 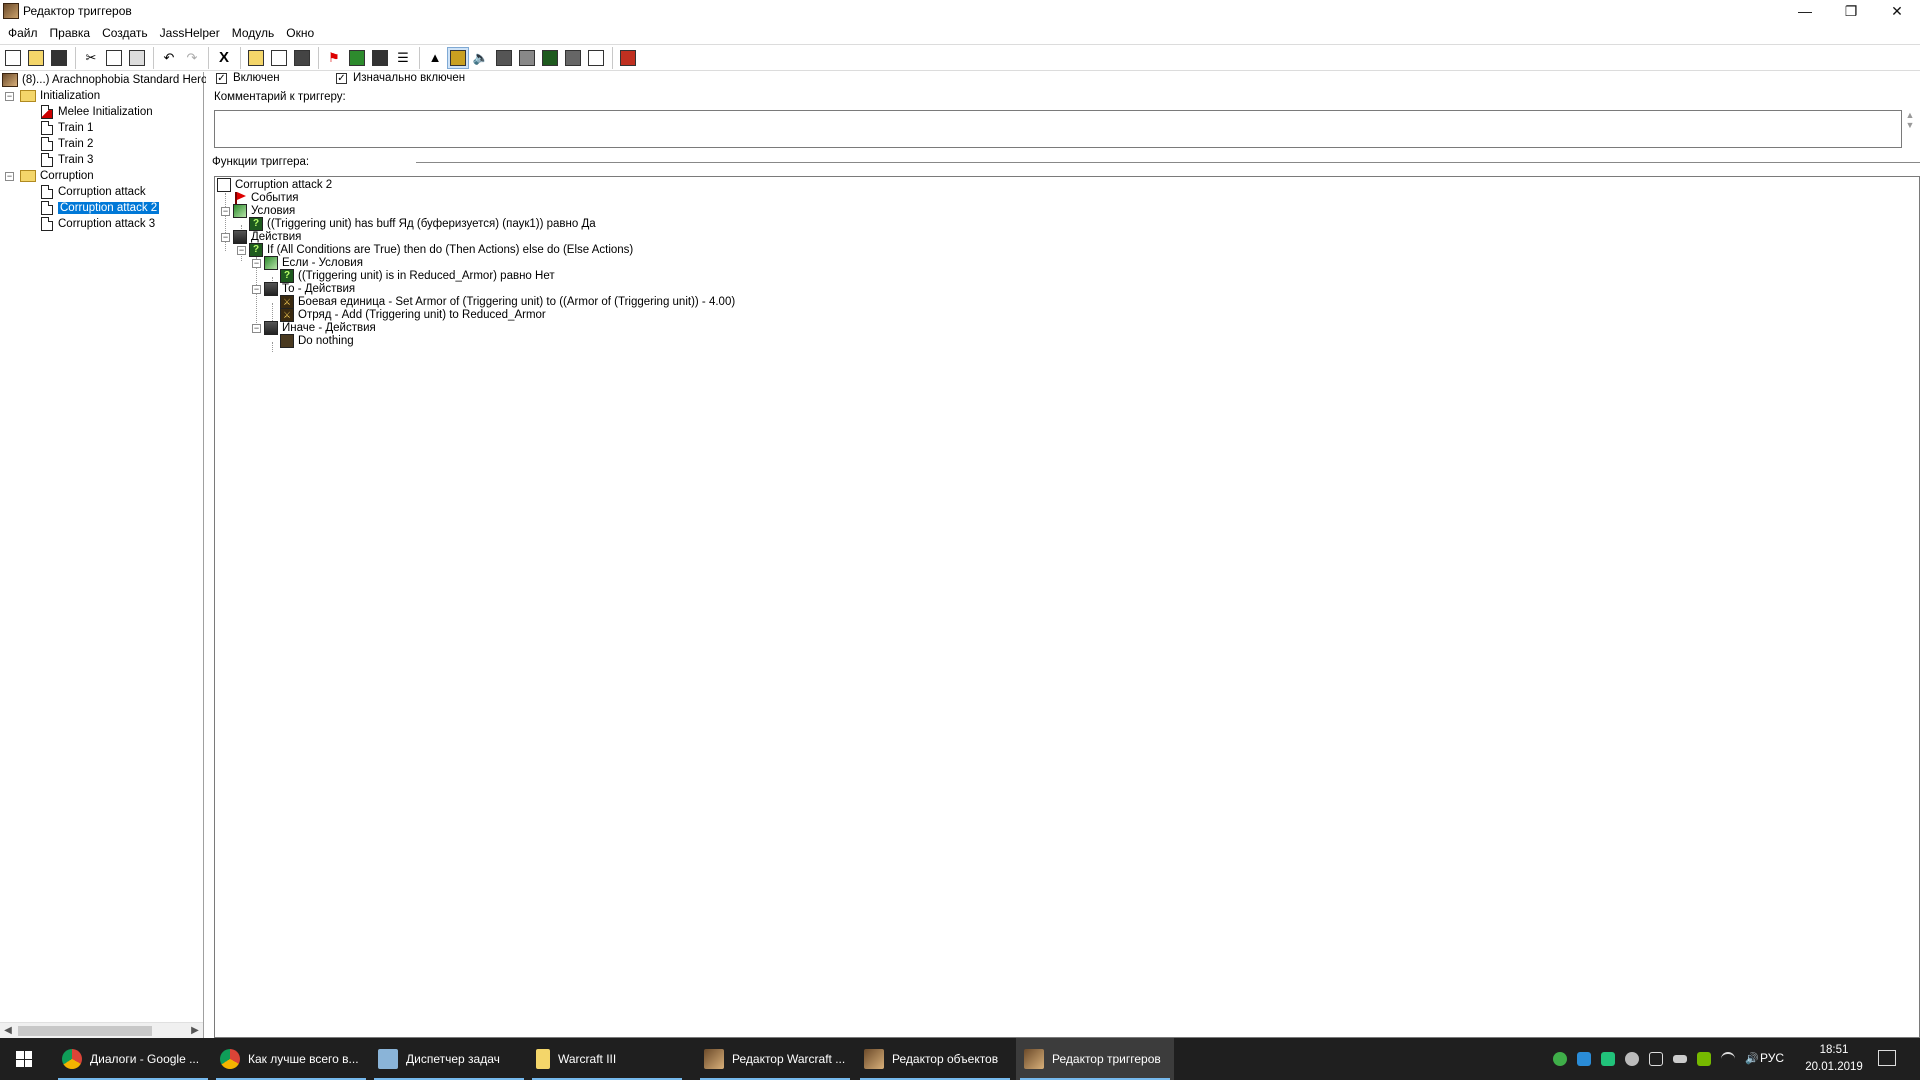 What do you see at coordinates (504, 58) in the screenshot?
I see `object-editor-icon` at bounding box center [504, 58].